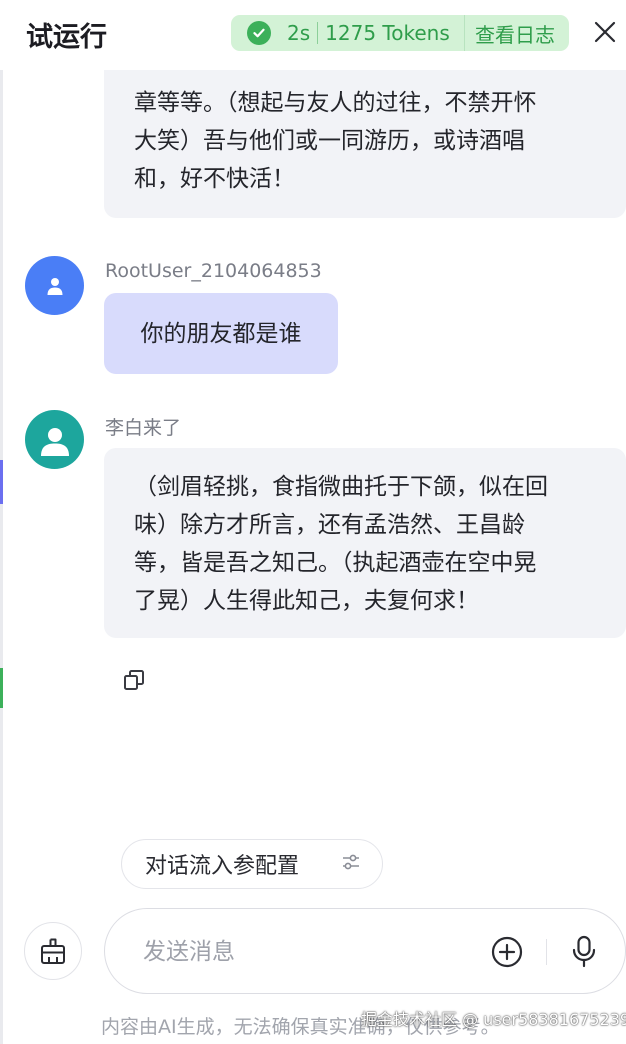 The width and height of the screenshot is (626, 1044). I want to click on message-composer, so click(365, 951).